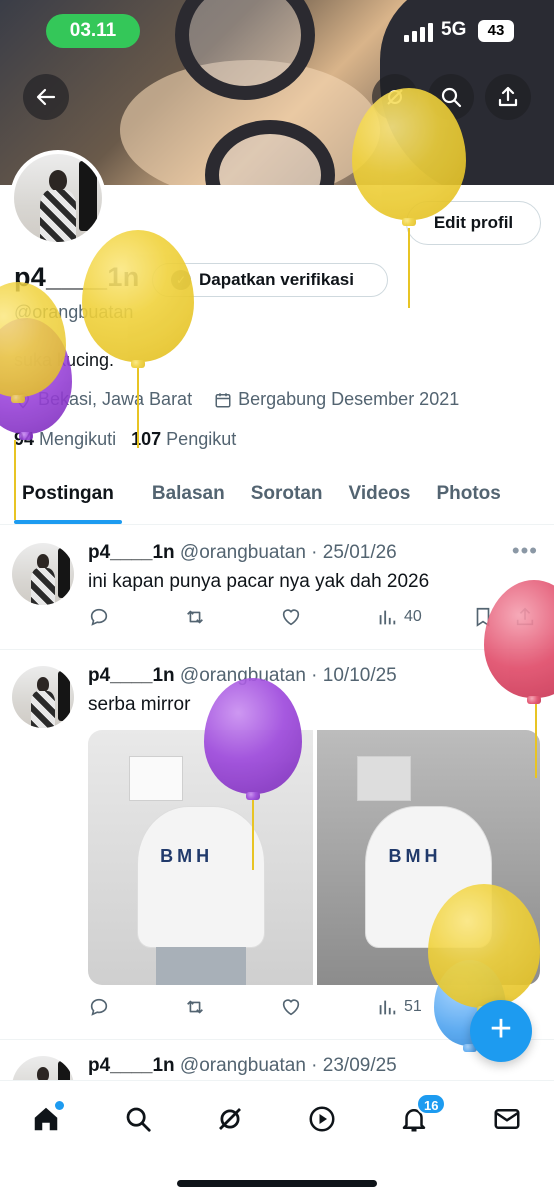 The width and height of the screenshot is (554, 1200). What do you see at coordinates (276, 279) in the screenshot?
I see `get-verified-label: Dapatkan verifikasi` at bounding box center [276, 279].